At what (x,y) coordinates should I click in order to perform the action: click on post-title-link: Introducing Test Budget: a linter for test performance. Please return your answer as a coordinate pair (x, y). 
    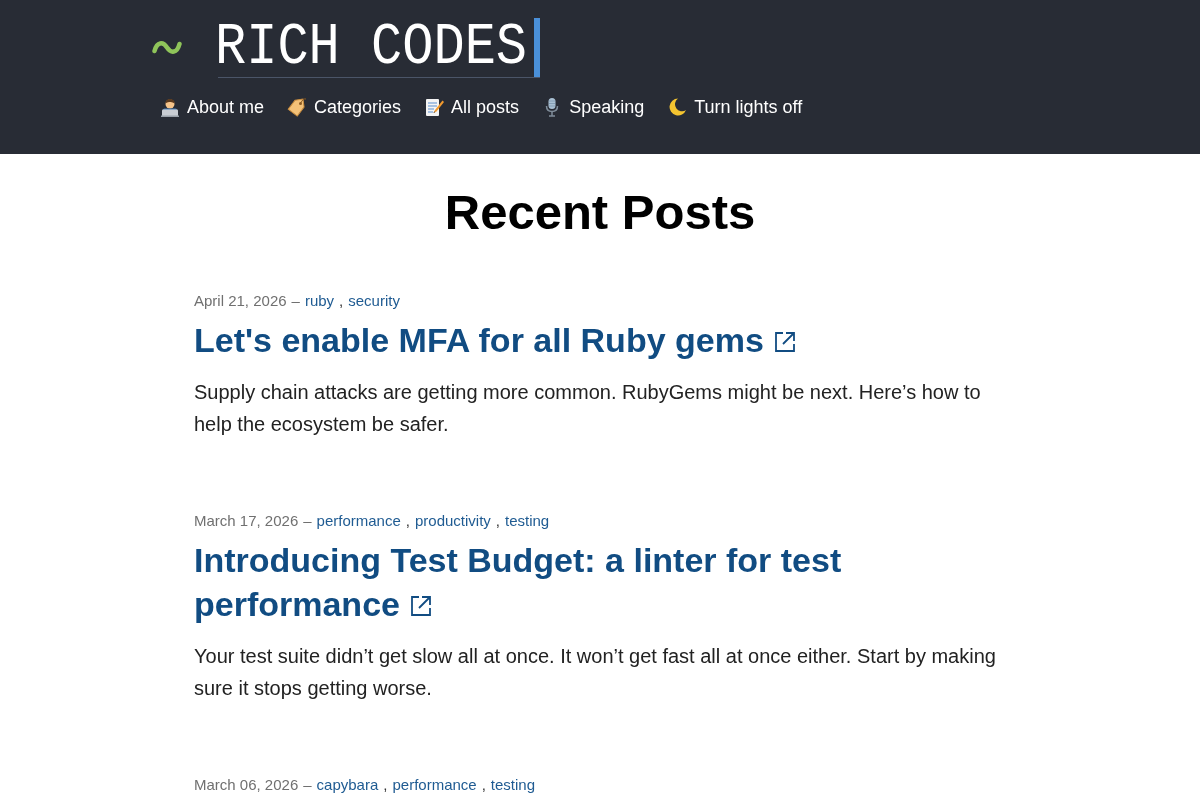
    Looking at the image, I should click on (529, 582).